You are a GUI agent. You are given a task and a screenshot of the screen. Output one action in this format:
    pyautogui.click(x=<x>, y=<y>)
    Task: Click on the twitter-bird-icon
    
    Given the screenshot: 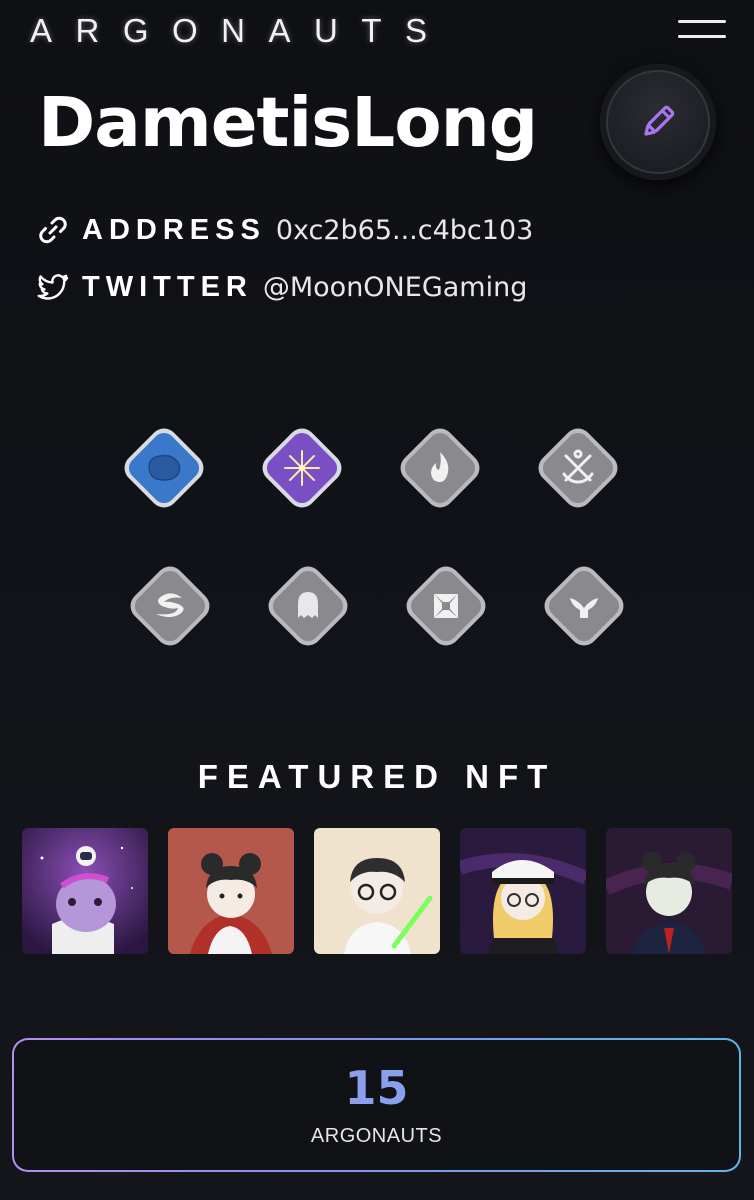 What is the action you would take?
    pyautogui.click(x=53, y=287)
    